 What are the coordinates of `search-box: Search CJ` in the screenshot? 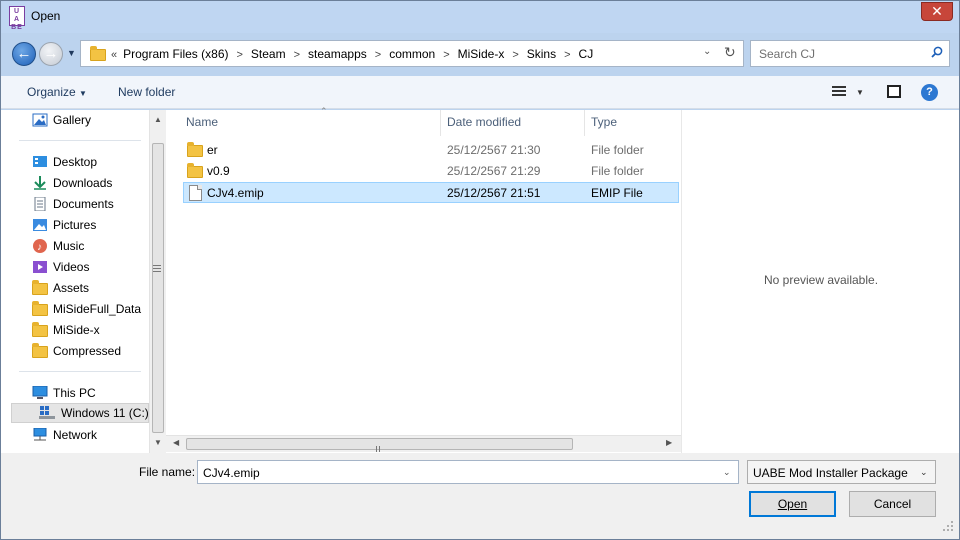 It's located at (850, 53).